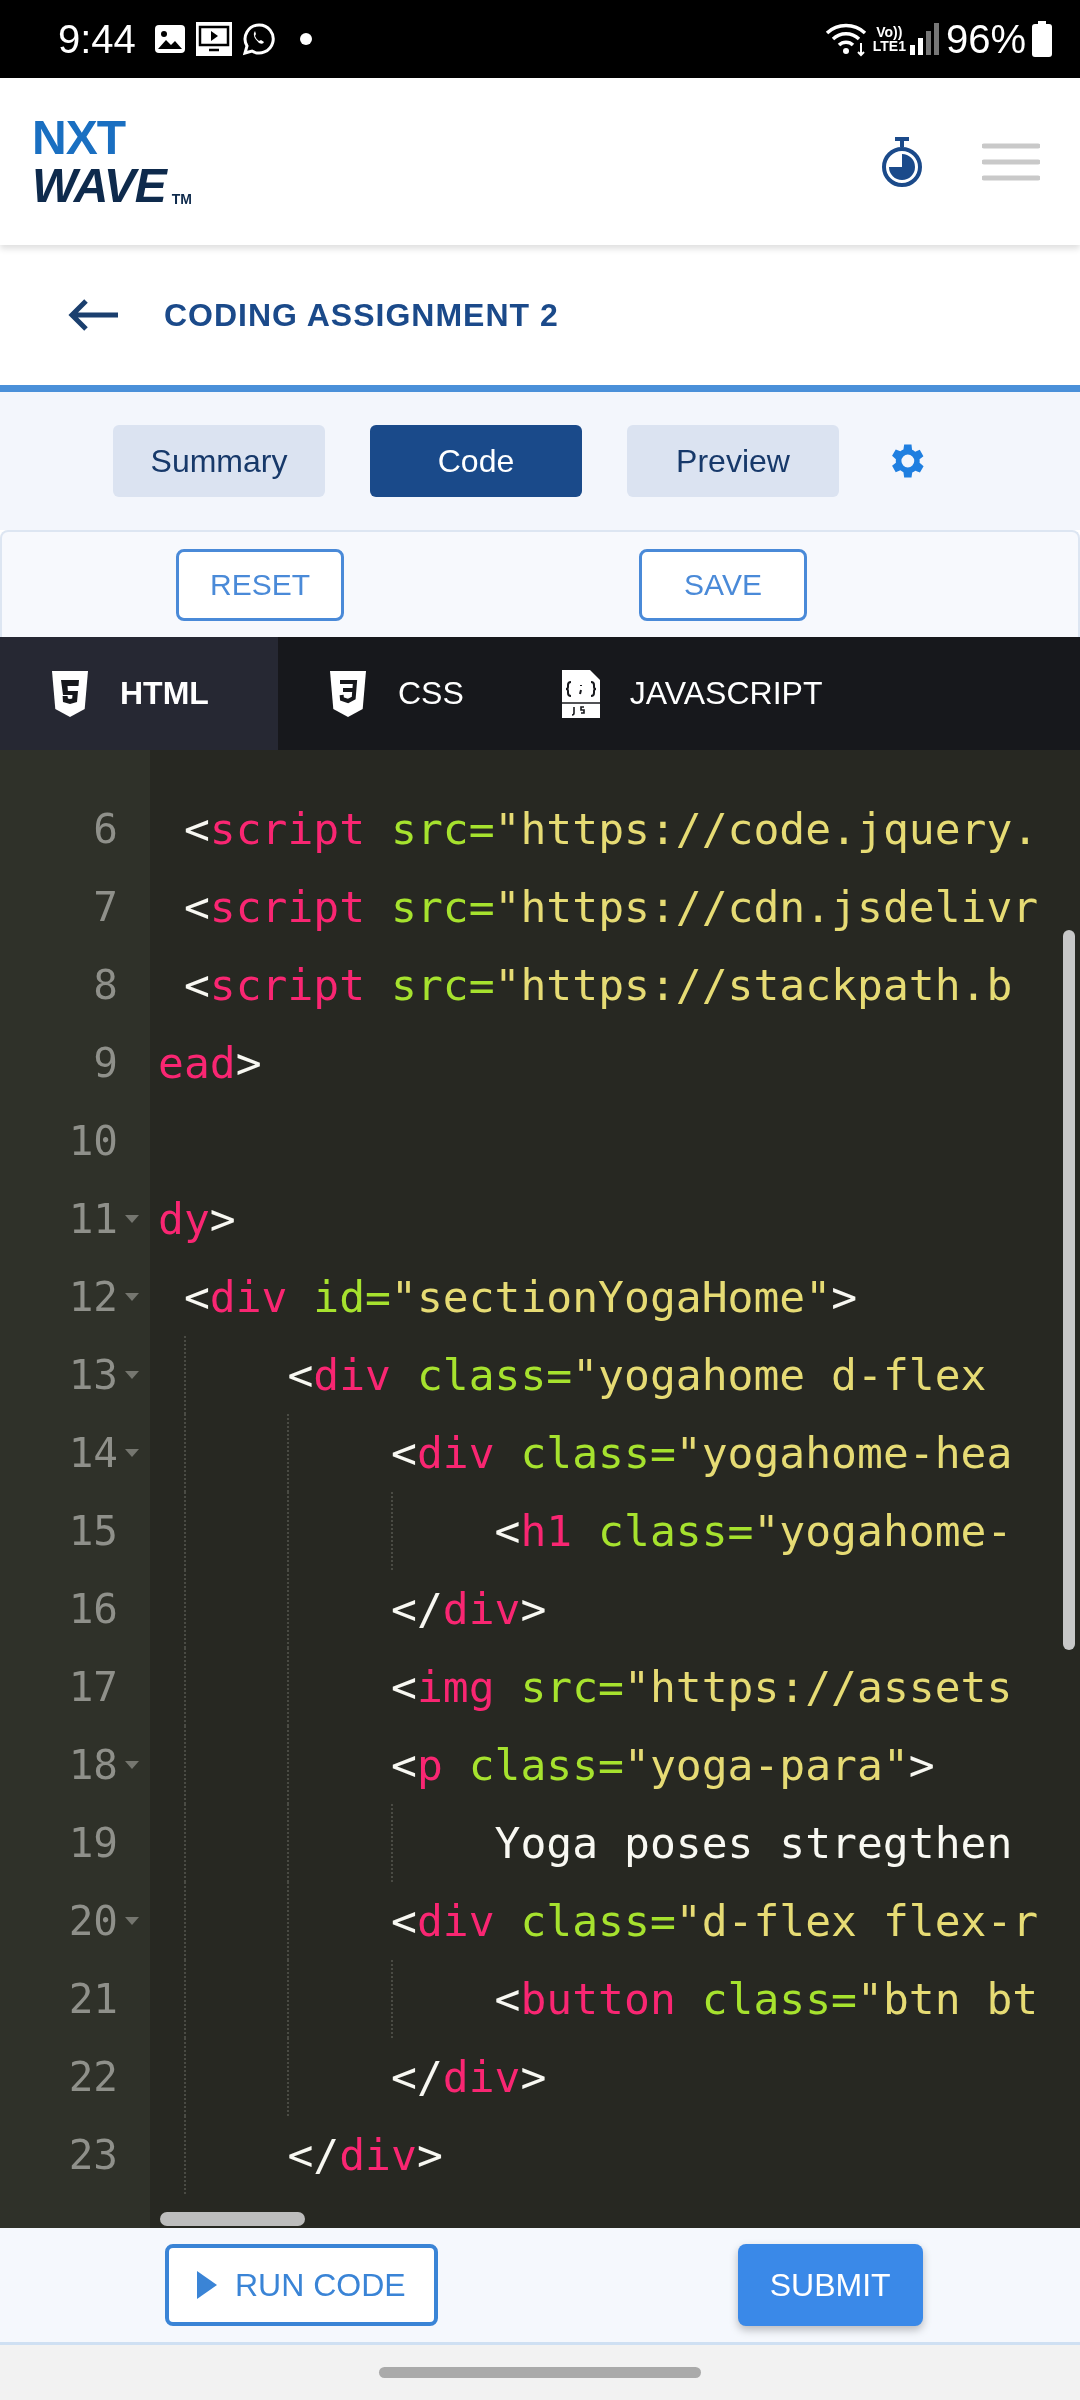 The height and width of the screenshot is (2400, 1080). I want to click on view-tab: Summary, so click(219, 461).